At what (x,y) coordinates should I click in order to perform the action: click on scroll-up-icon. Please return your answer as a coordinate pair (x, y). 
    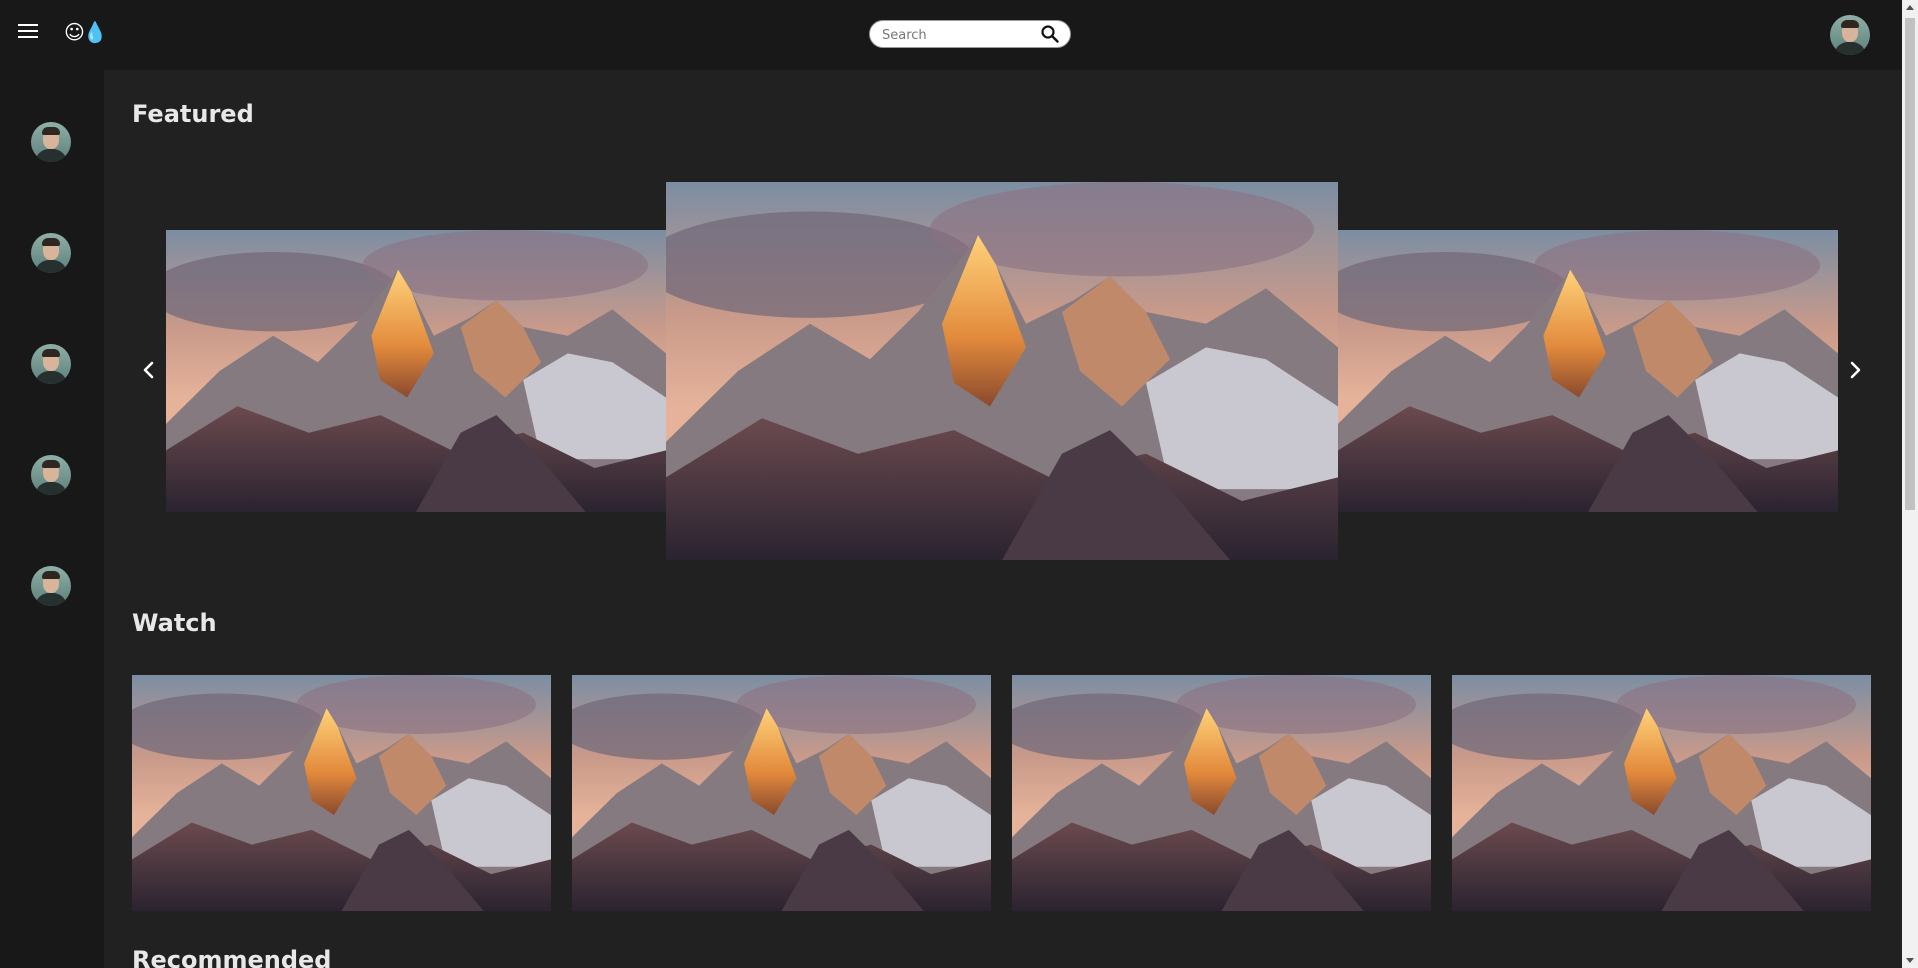
    Looking at the image, I should click on (1910, 7).